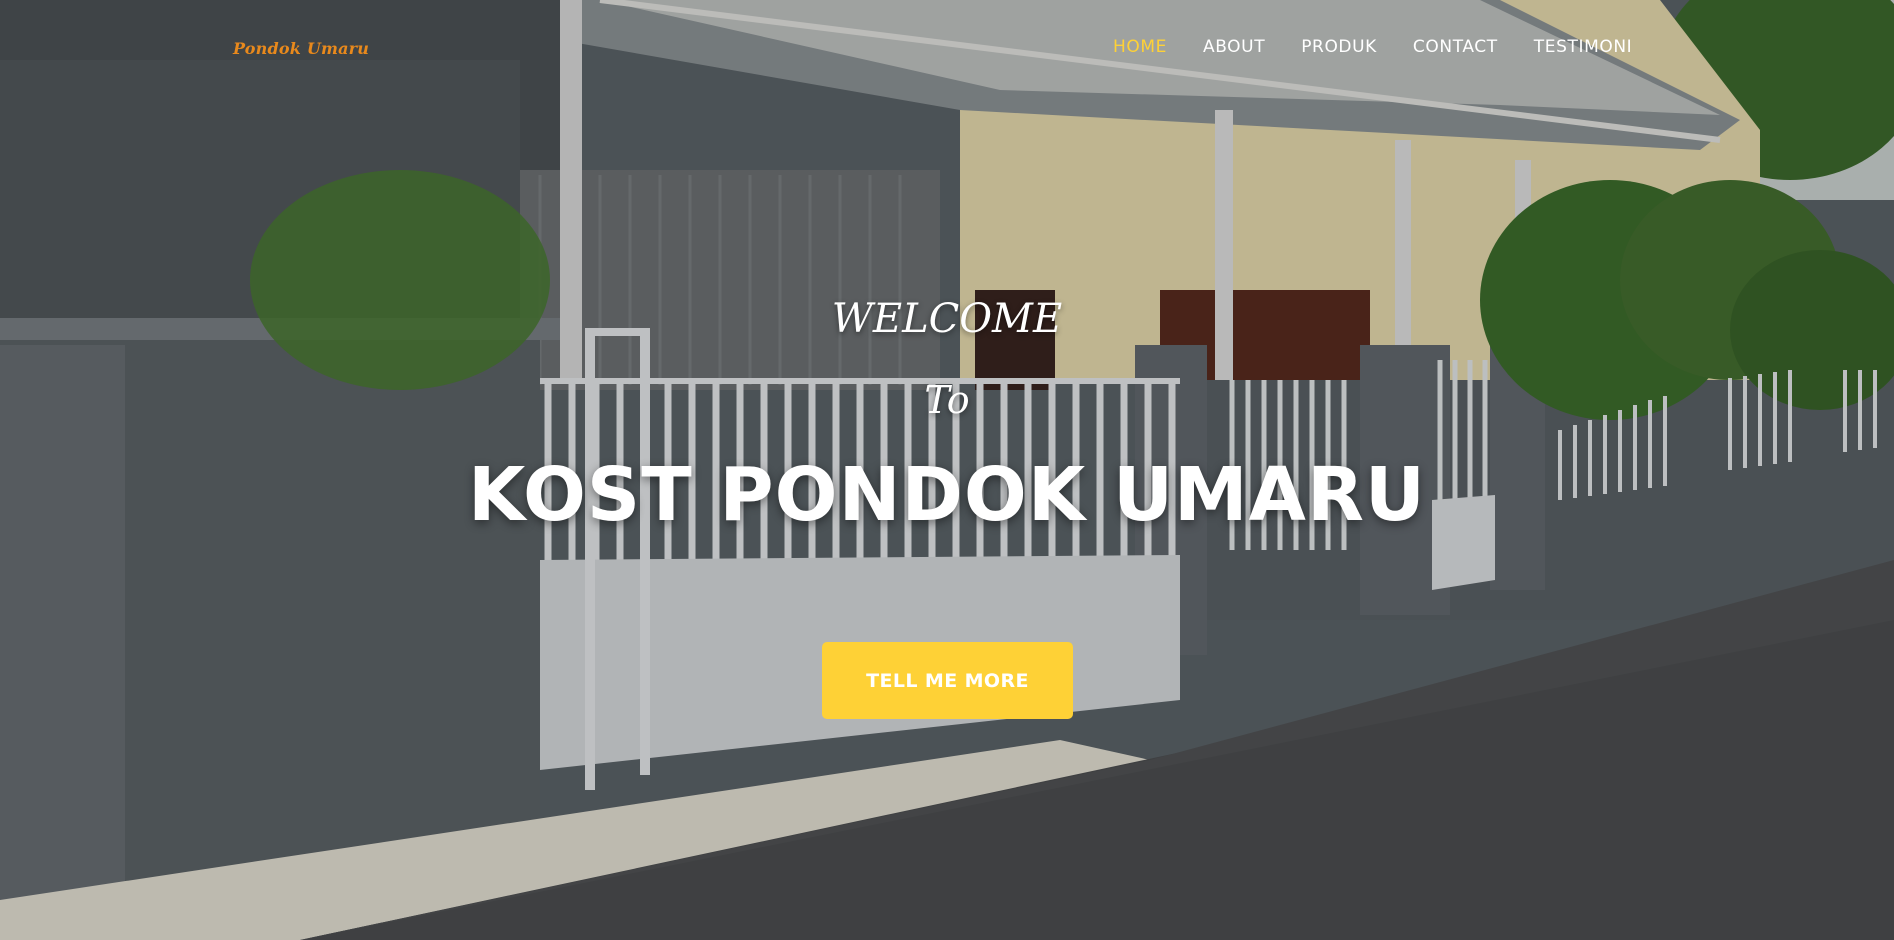 The width and height of the screenshot is (1894, 940). What do you see at coordinates (947, 495) in the screenshot?
I see `hero-headline: KOST PONDOK UMARU` at bounding box center [947, 495].